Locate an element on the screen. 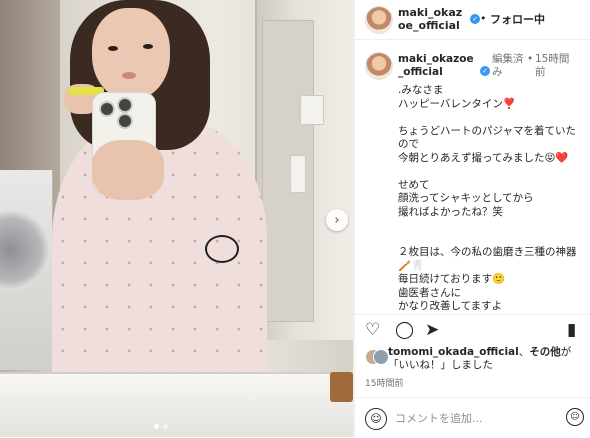 The height and width of the screenshot is (438, 590). comment-input is located at coordinates (475, 418).